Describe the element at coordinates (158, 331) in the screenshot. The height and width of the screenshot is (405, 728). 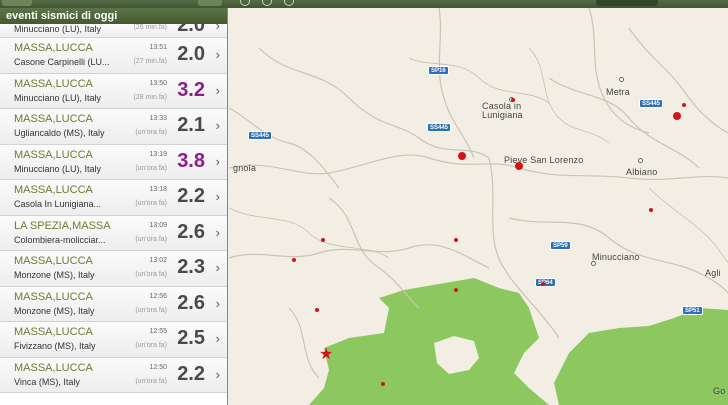
I see `event-time: 12:55` at that location.